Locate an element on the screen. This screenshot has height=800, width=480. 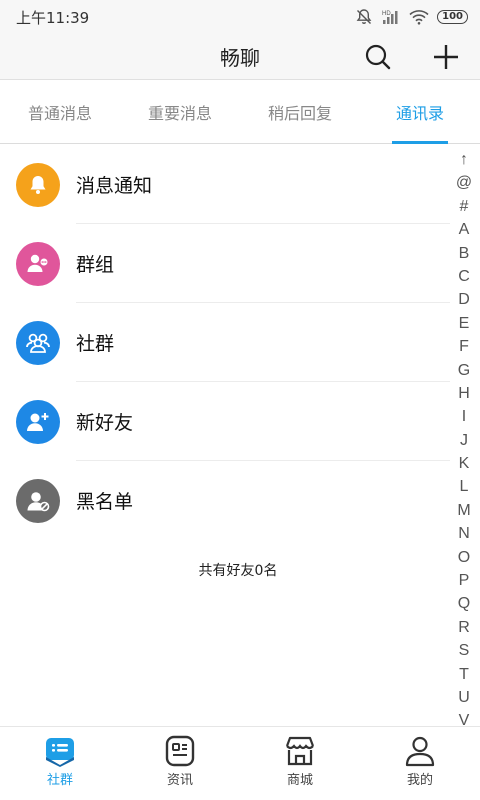
friend-count: 共有好友0名 is located at coordinates (238, 571).